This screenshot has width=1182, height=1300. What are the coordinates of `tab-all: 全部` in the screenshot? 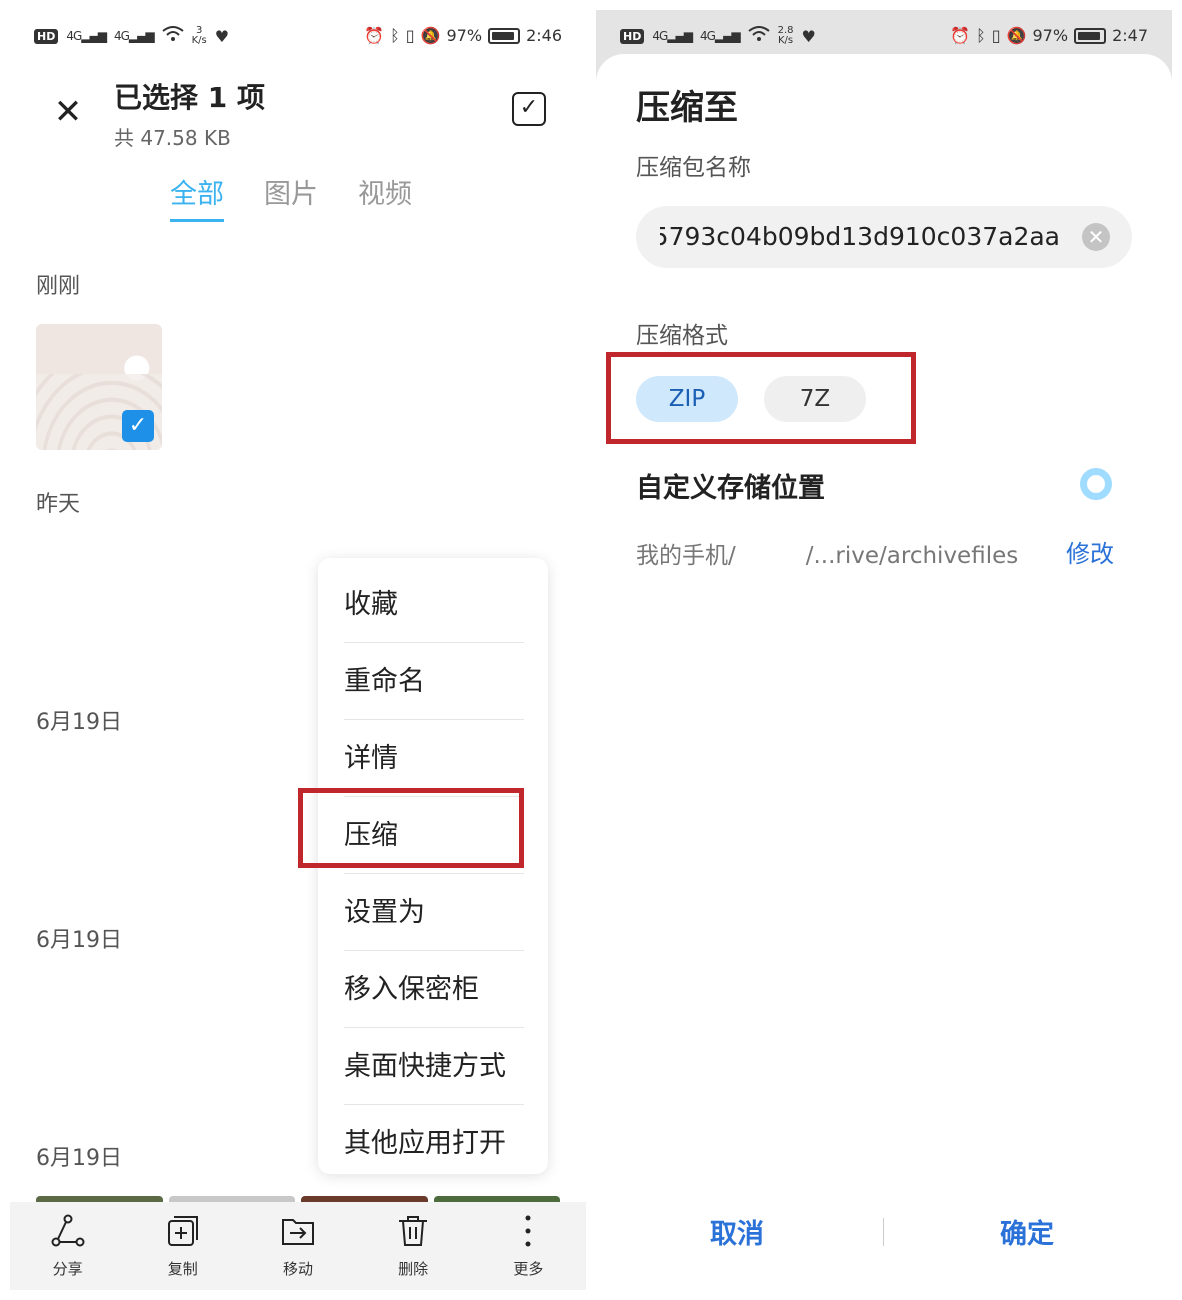 It's located at (197, 197).